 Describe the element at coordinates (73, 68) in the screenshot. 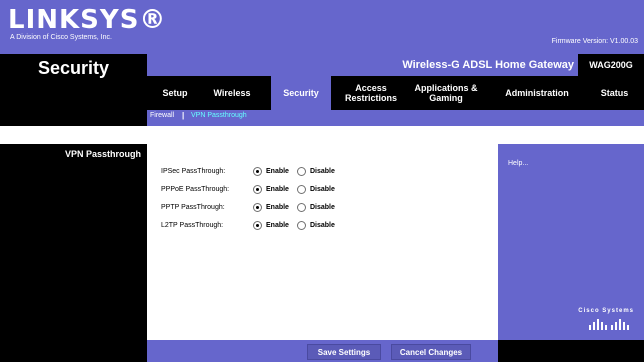

I see `page-title: Security` at that location.